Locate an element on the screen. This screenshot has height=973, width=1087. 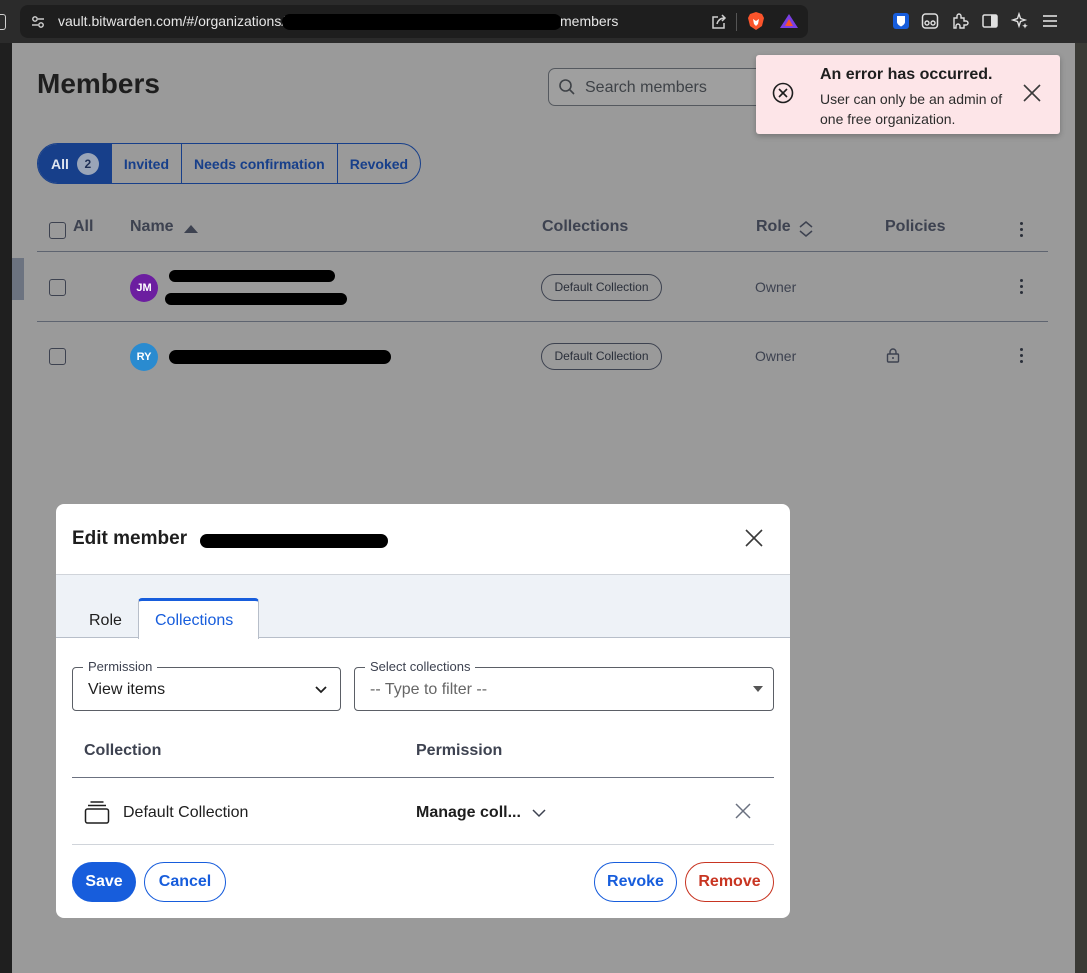
filter-revoked: Revoked is located at coordinates (378, 163).